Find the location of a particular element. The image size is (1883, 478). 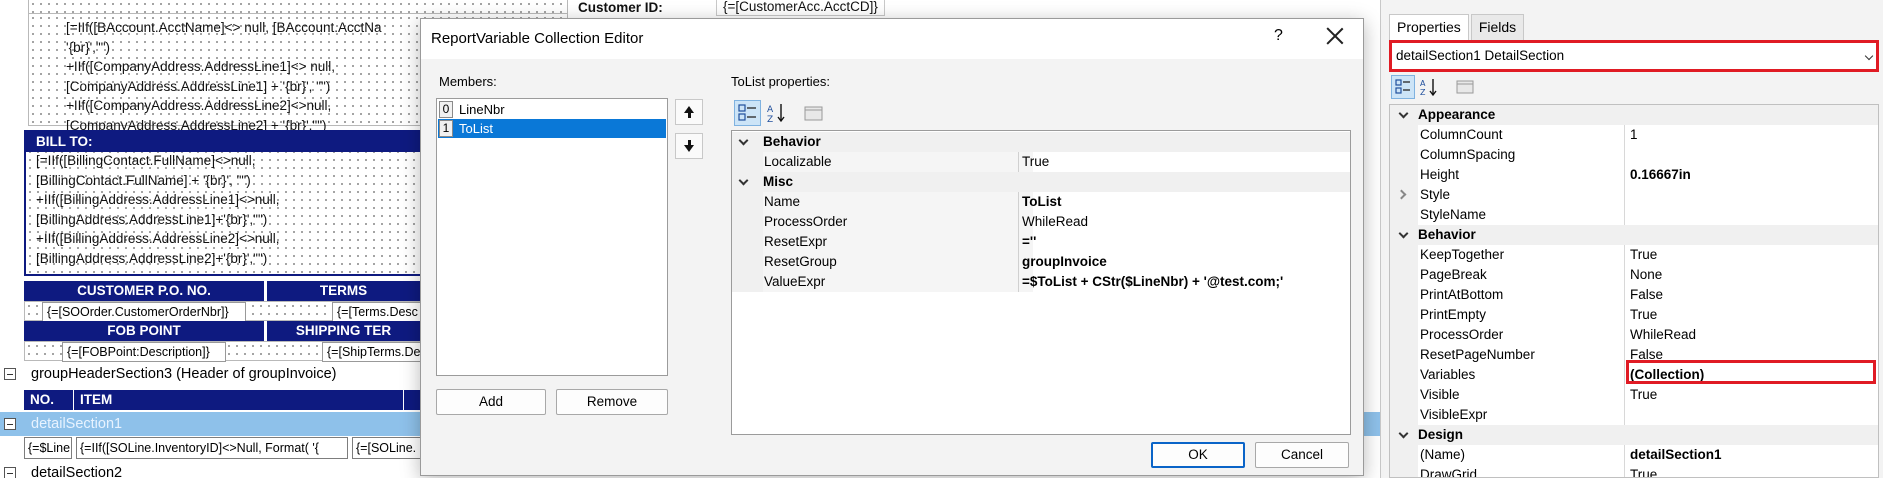

prop-name: PrintAtBottom is located at coordinates (1462, 294).